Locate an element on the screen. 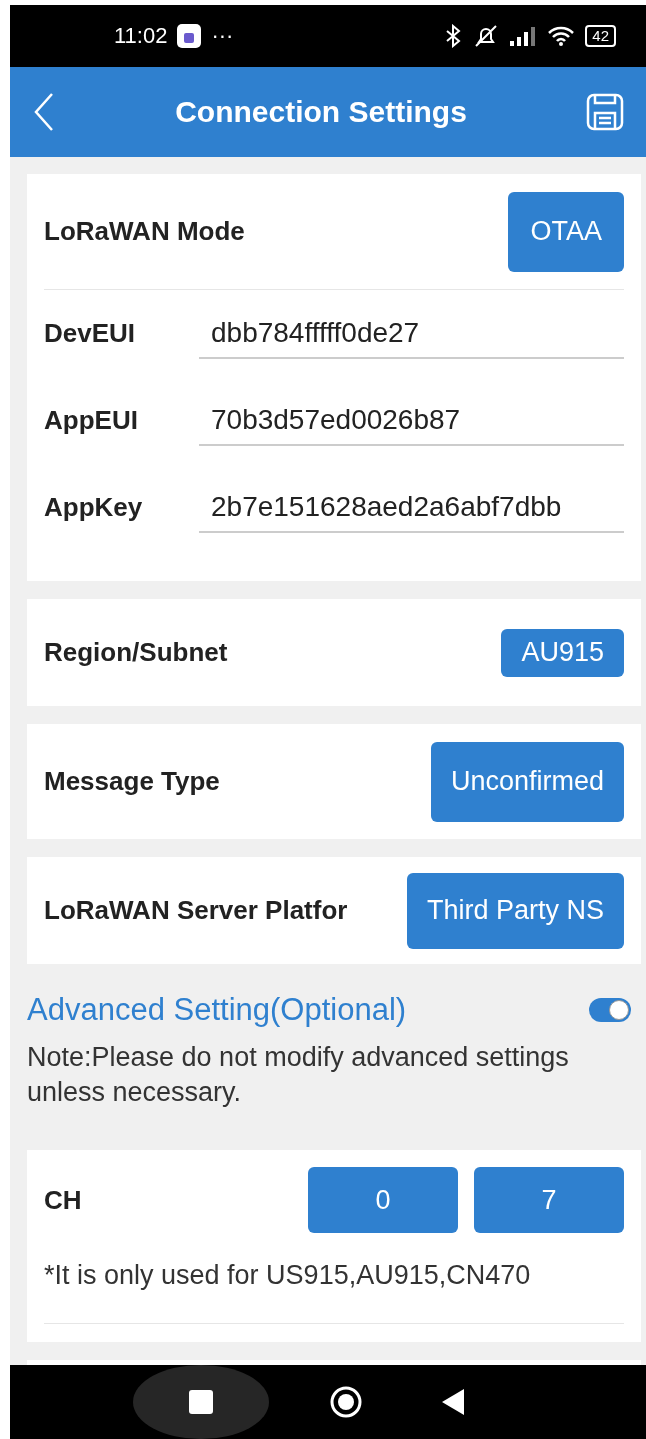 This screenshot has height=1439, width=646. more-notifications-text: ··· is located at coordinates (222, 36).